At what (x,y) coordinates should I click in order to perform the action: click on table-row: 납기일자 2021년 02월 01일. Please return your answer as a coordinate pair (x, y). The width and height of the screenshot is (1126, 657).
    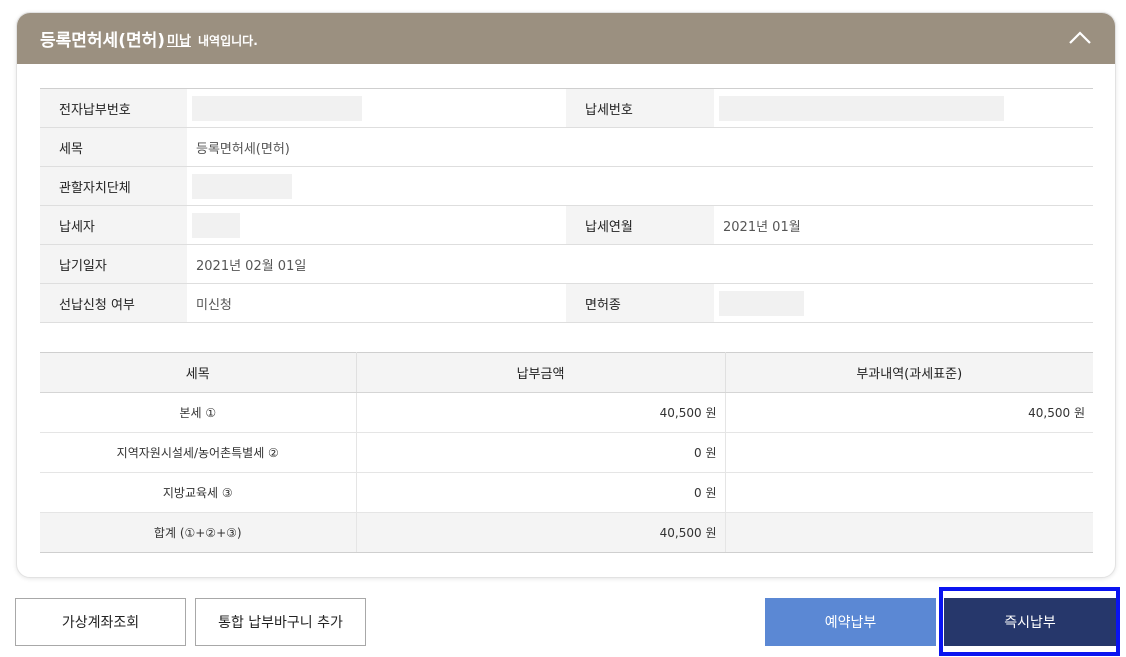
    Looking at the image, I should click on (566, 264).